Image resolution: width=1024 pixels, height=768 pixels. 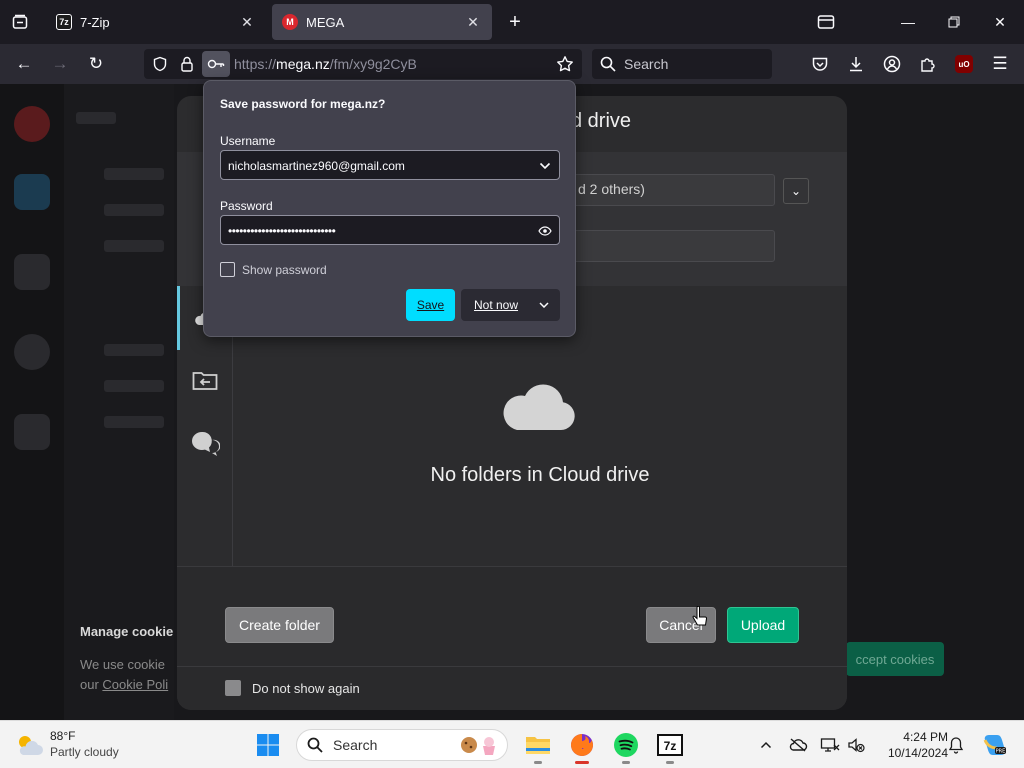 I want to click on cloud-offline-icon, so click(x=798, y=745).